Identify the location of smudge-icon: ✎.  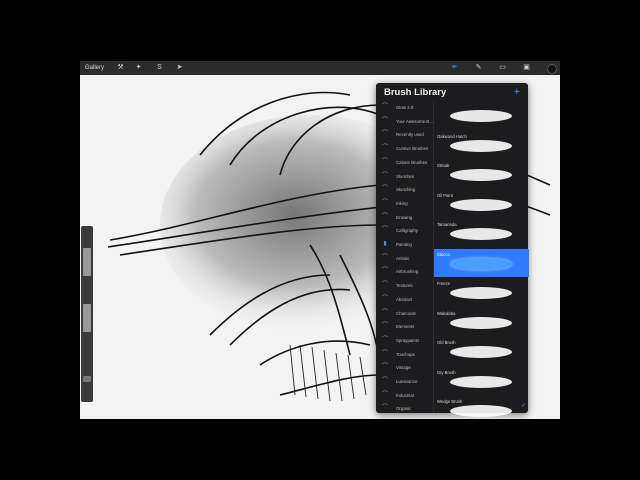
(478, 68).